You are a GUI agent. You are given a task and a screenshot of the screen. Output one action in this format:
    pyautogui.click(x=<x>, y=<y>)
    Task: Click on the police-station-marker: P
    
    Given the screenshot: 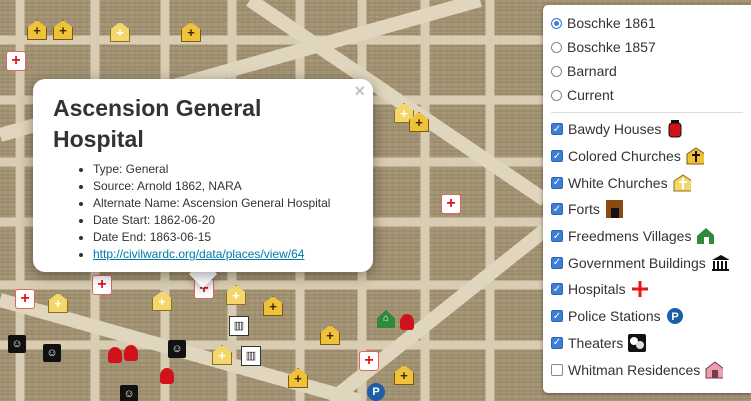 What is the action you would take?
    pyautogui.click(x=376, y=392)
    